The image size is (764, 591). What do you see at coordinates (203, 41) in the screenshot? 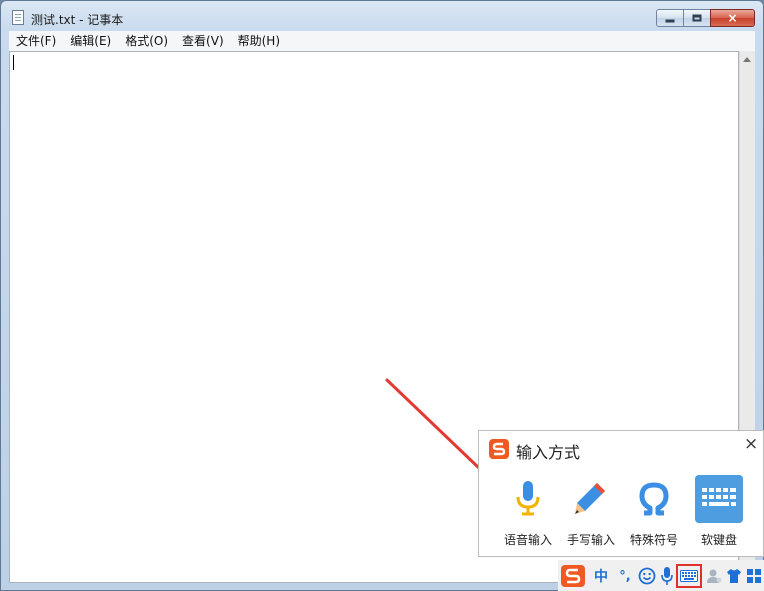
I see `menu-view: 查看(V)` at bounding box center [203, 41].